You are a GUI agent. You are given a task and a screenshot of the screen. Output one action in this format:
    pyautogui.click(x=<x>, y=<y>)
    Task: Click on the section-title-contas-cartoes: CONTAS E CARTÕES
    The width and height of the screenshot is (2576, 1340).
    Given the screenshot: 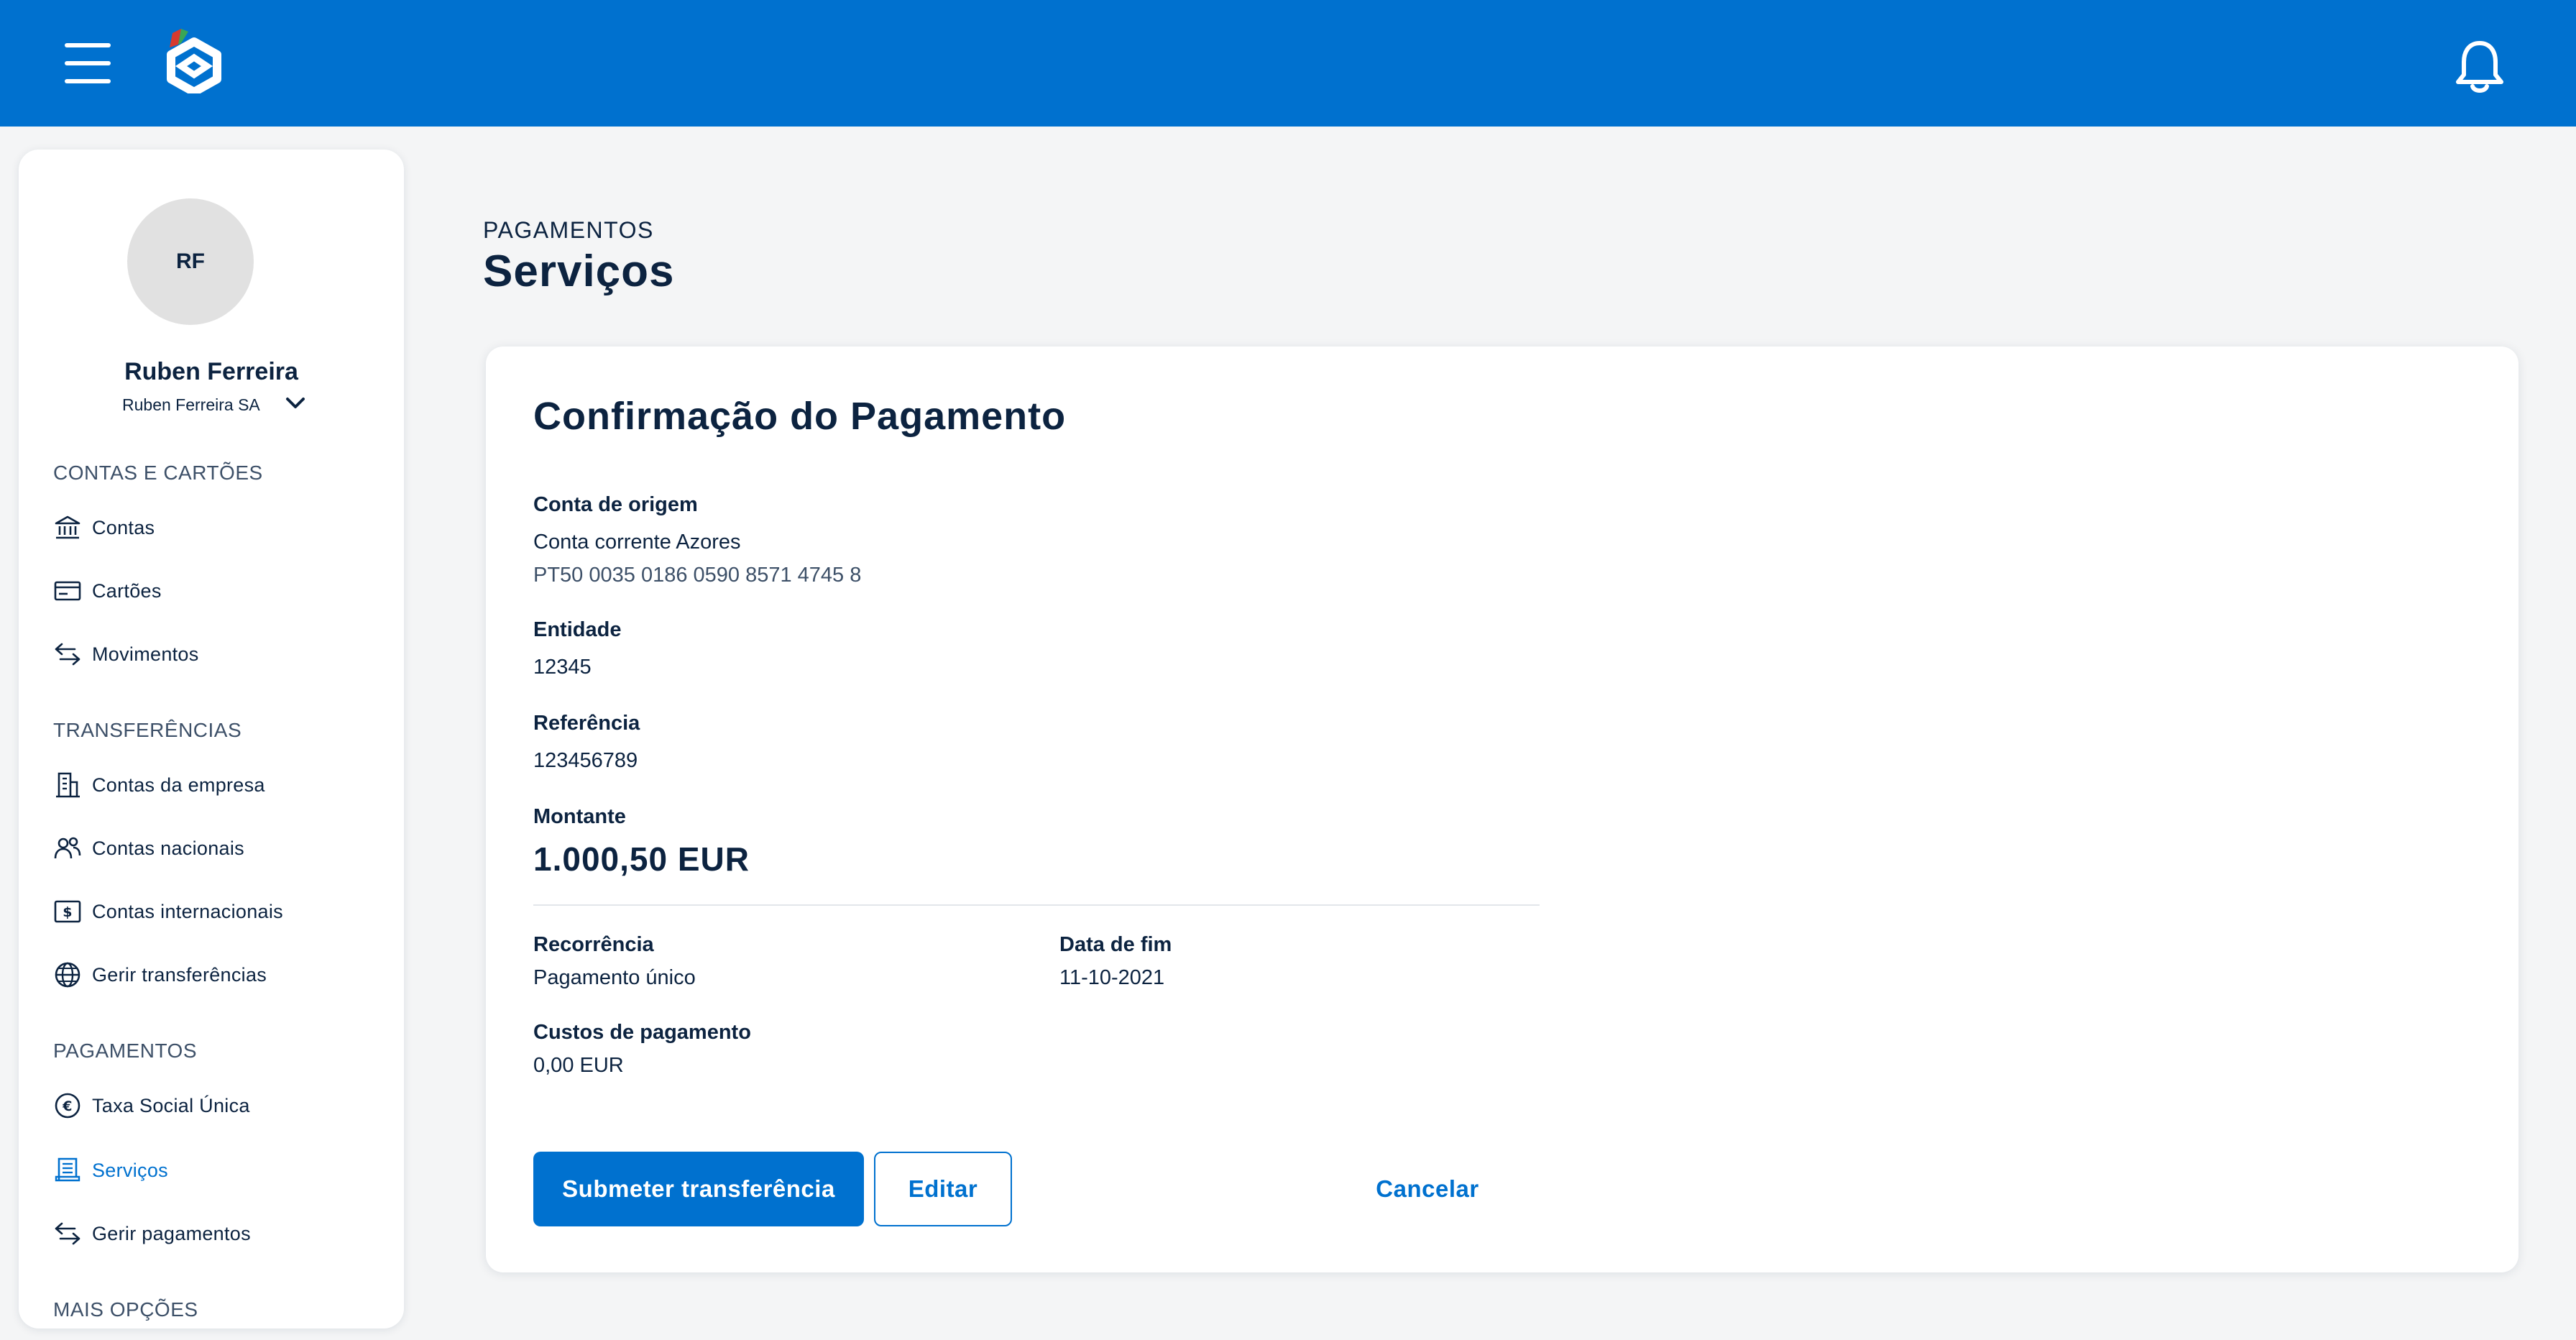 What is the action you would take?
    pyautogui.click(x=158, y=473)
    